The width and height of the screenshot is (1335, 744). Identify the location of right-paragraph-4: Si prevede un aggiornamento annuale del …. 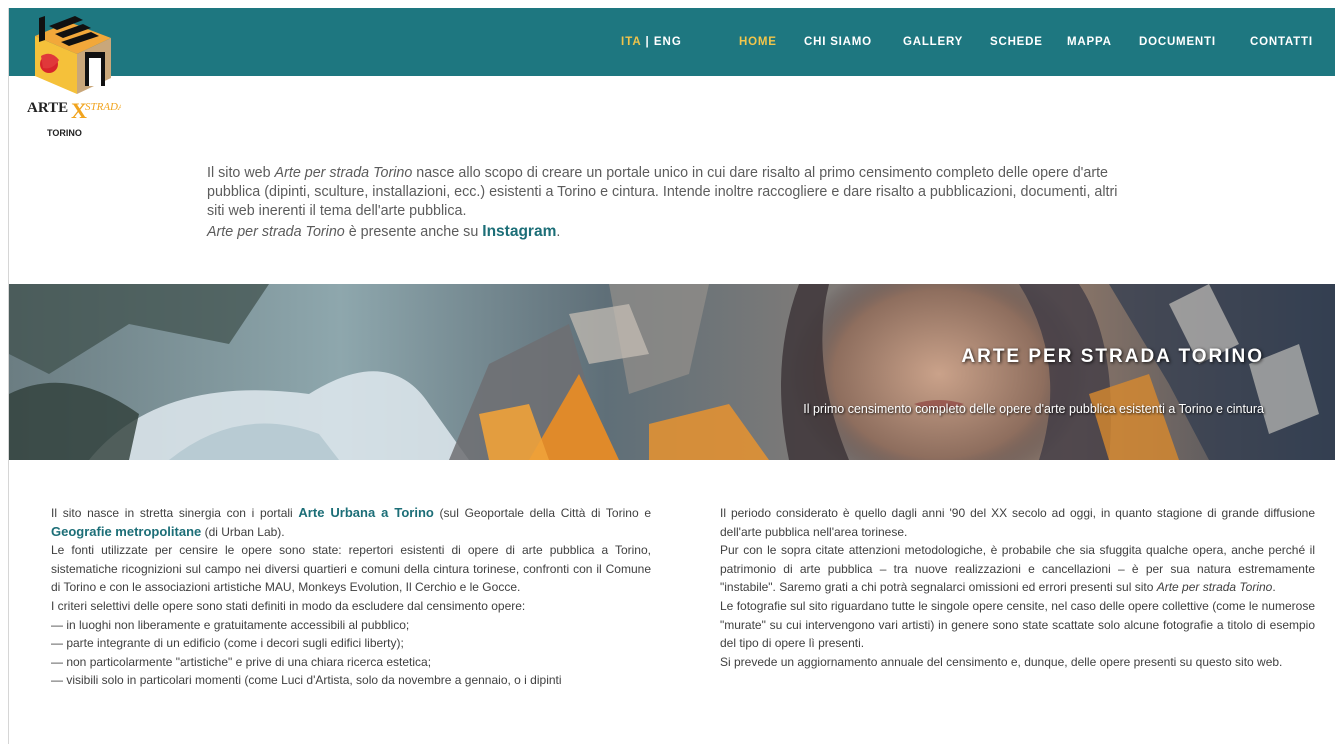
(1001, 661).